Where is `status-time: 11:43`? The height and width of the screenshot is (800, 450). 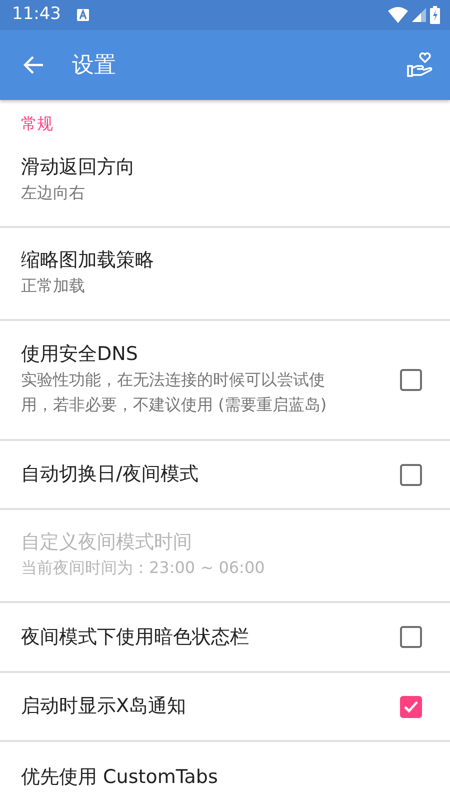 status-time: 11:43 is located at coordinates (36, 14).